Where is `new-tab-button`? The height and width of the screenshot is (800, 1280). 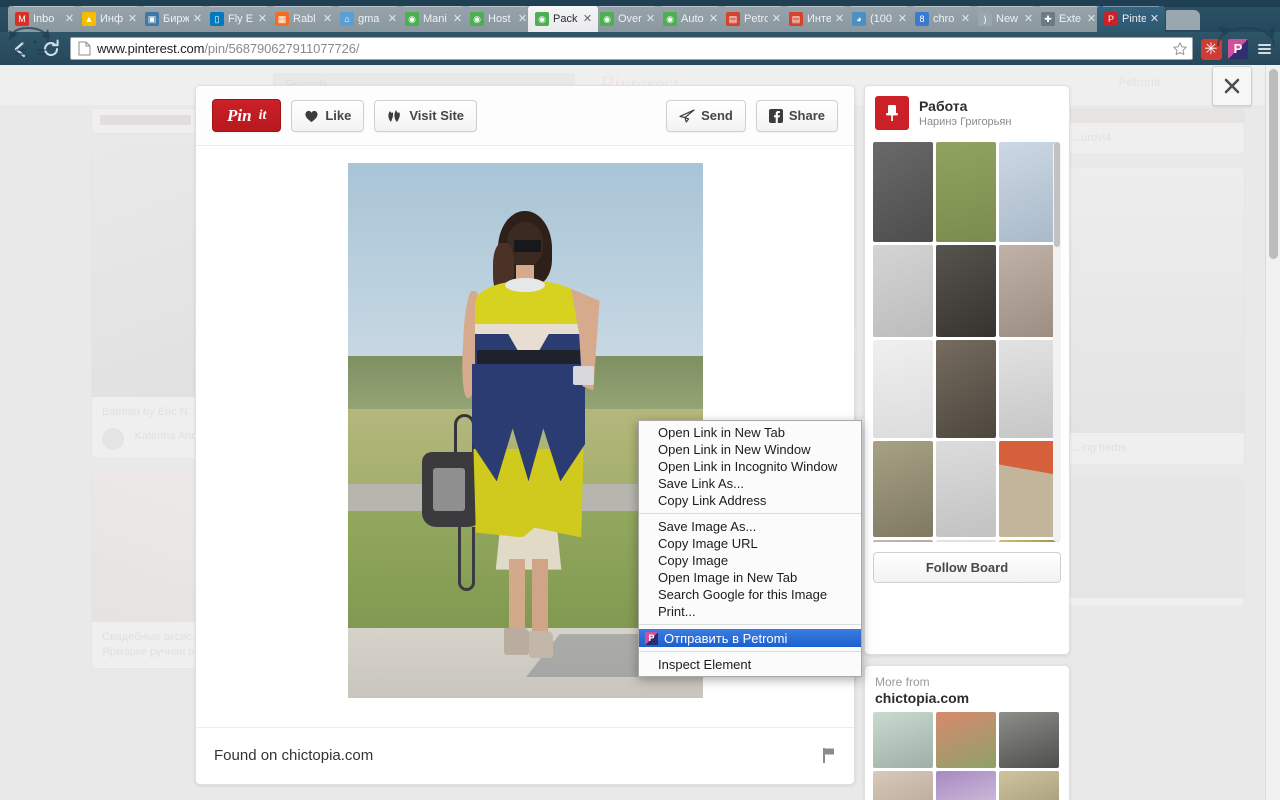
new-tab-button is located at coordinates (1183, 20).